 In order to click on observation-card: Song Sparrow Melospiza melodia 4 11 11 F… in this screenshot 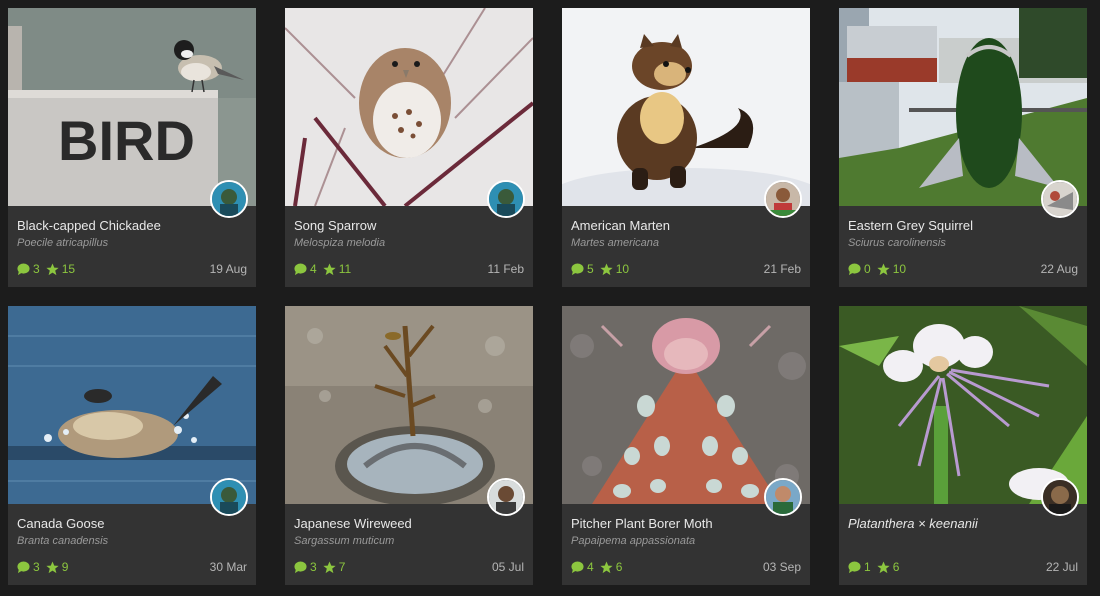, I will do `click(409, 147)`.